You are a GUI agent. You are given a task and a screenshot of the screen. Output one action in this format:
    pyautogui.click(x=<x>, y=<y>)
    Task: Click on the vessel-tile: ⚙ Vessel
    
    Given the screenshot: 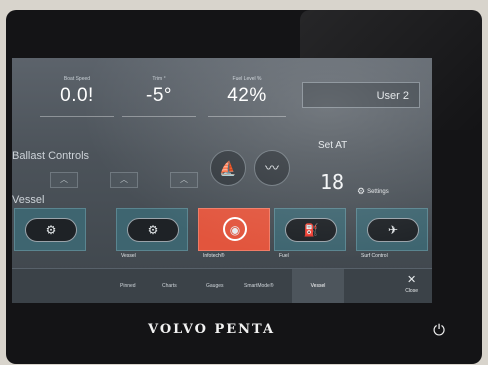 What is the action you would take?
    pyautogui.click(x=152, y=233)
    